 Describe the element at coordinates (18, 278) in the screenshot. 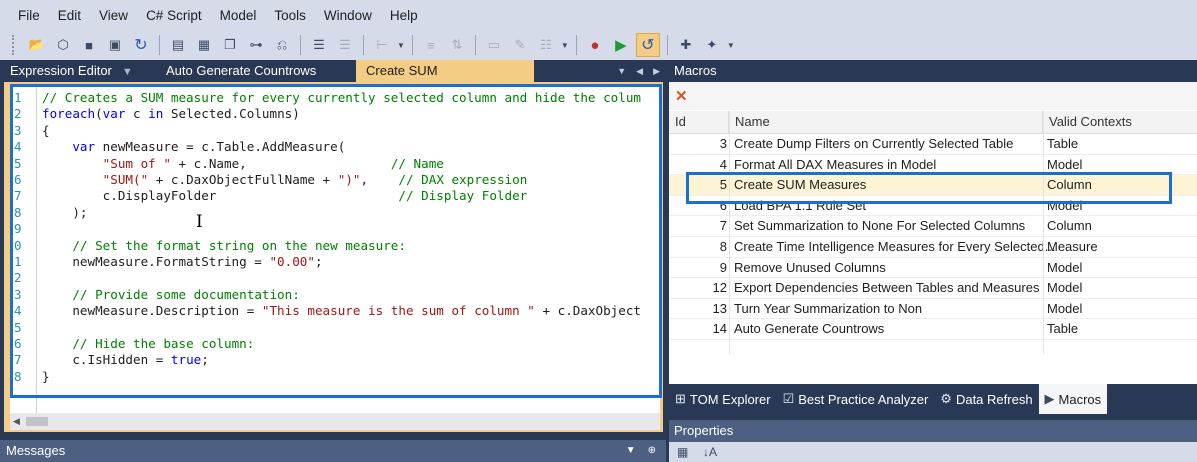

I see `line-number: 2` at that location.